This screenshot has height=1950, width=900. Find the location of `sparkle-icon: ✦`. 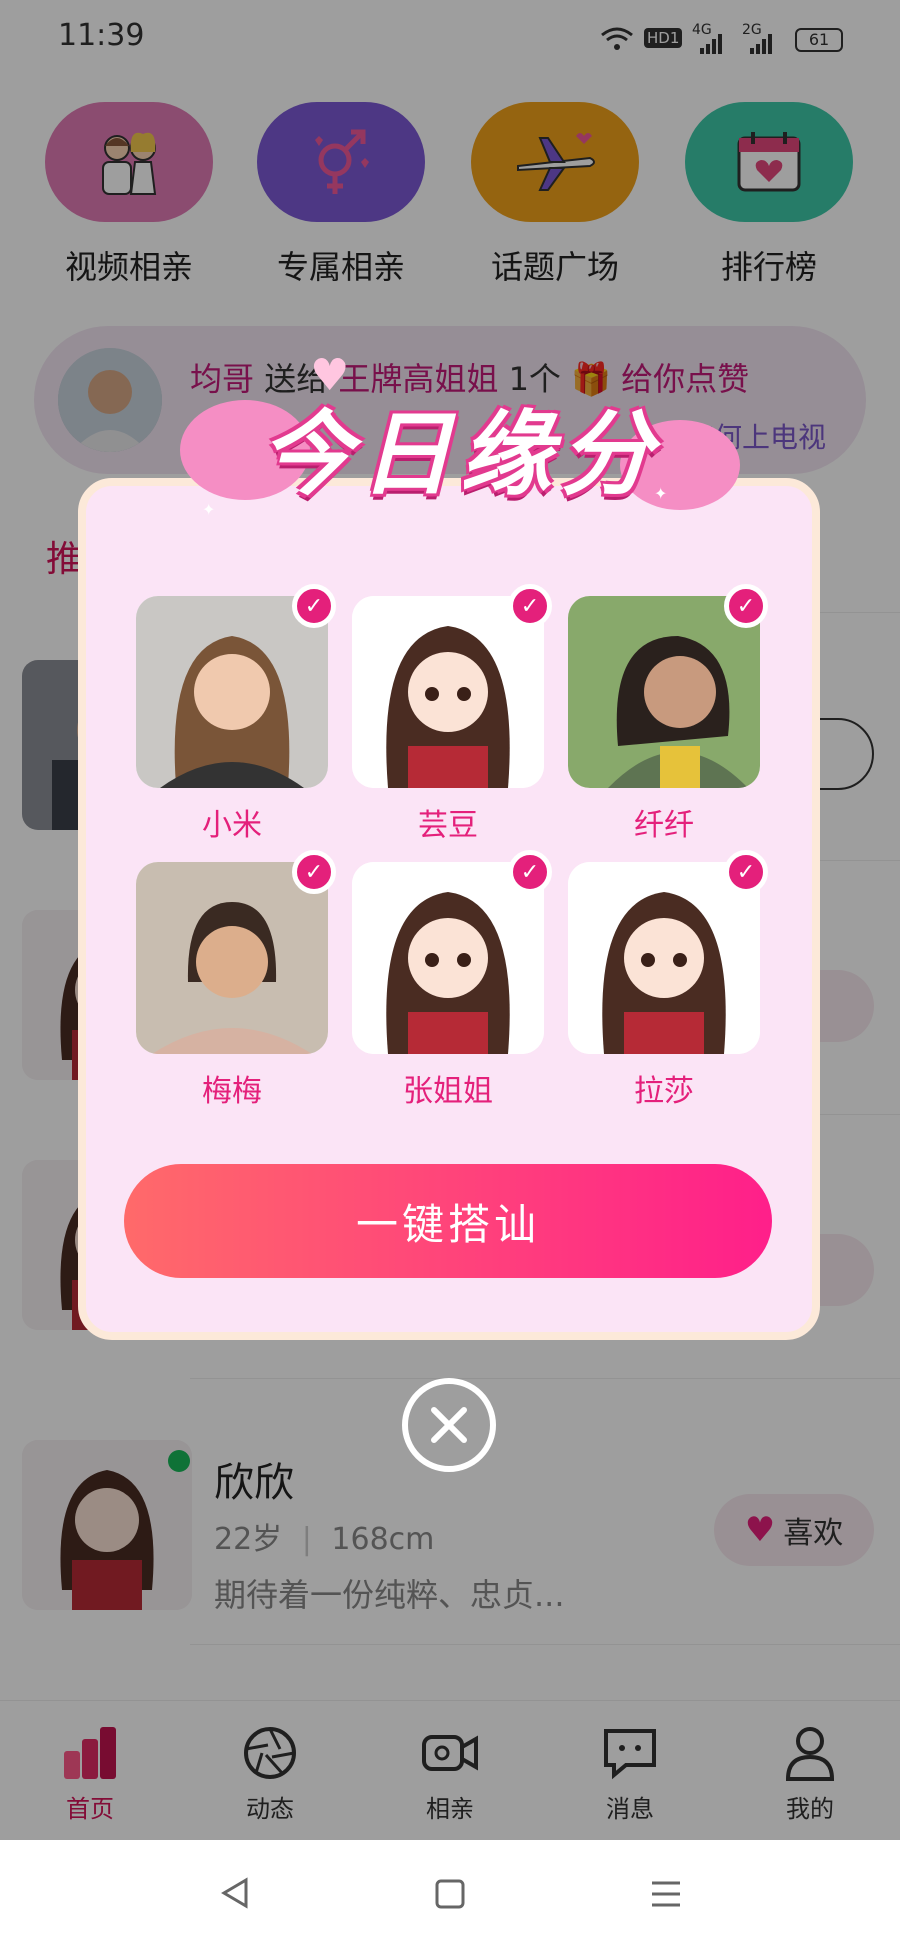

sparkle-icon: ✦ is located at coordinates (209, 509).